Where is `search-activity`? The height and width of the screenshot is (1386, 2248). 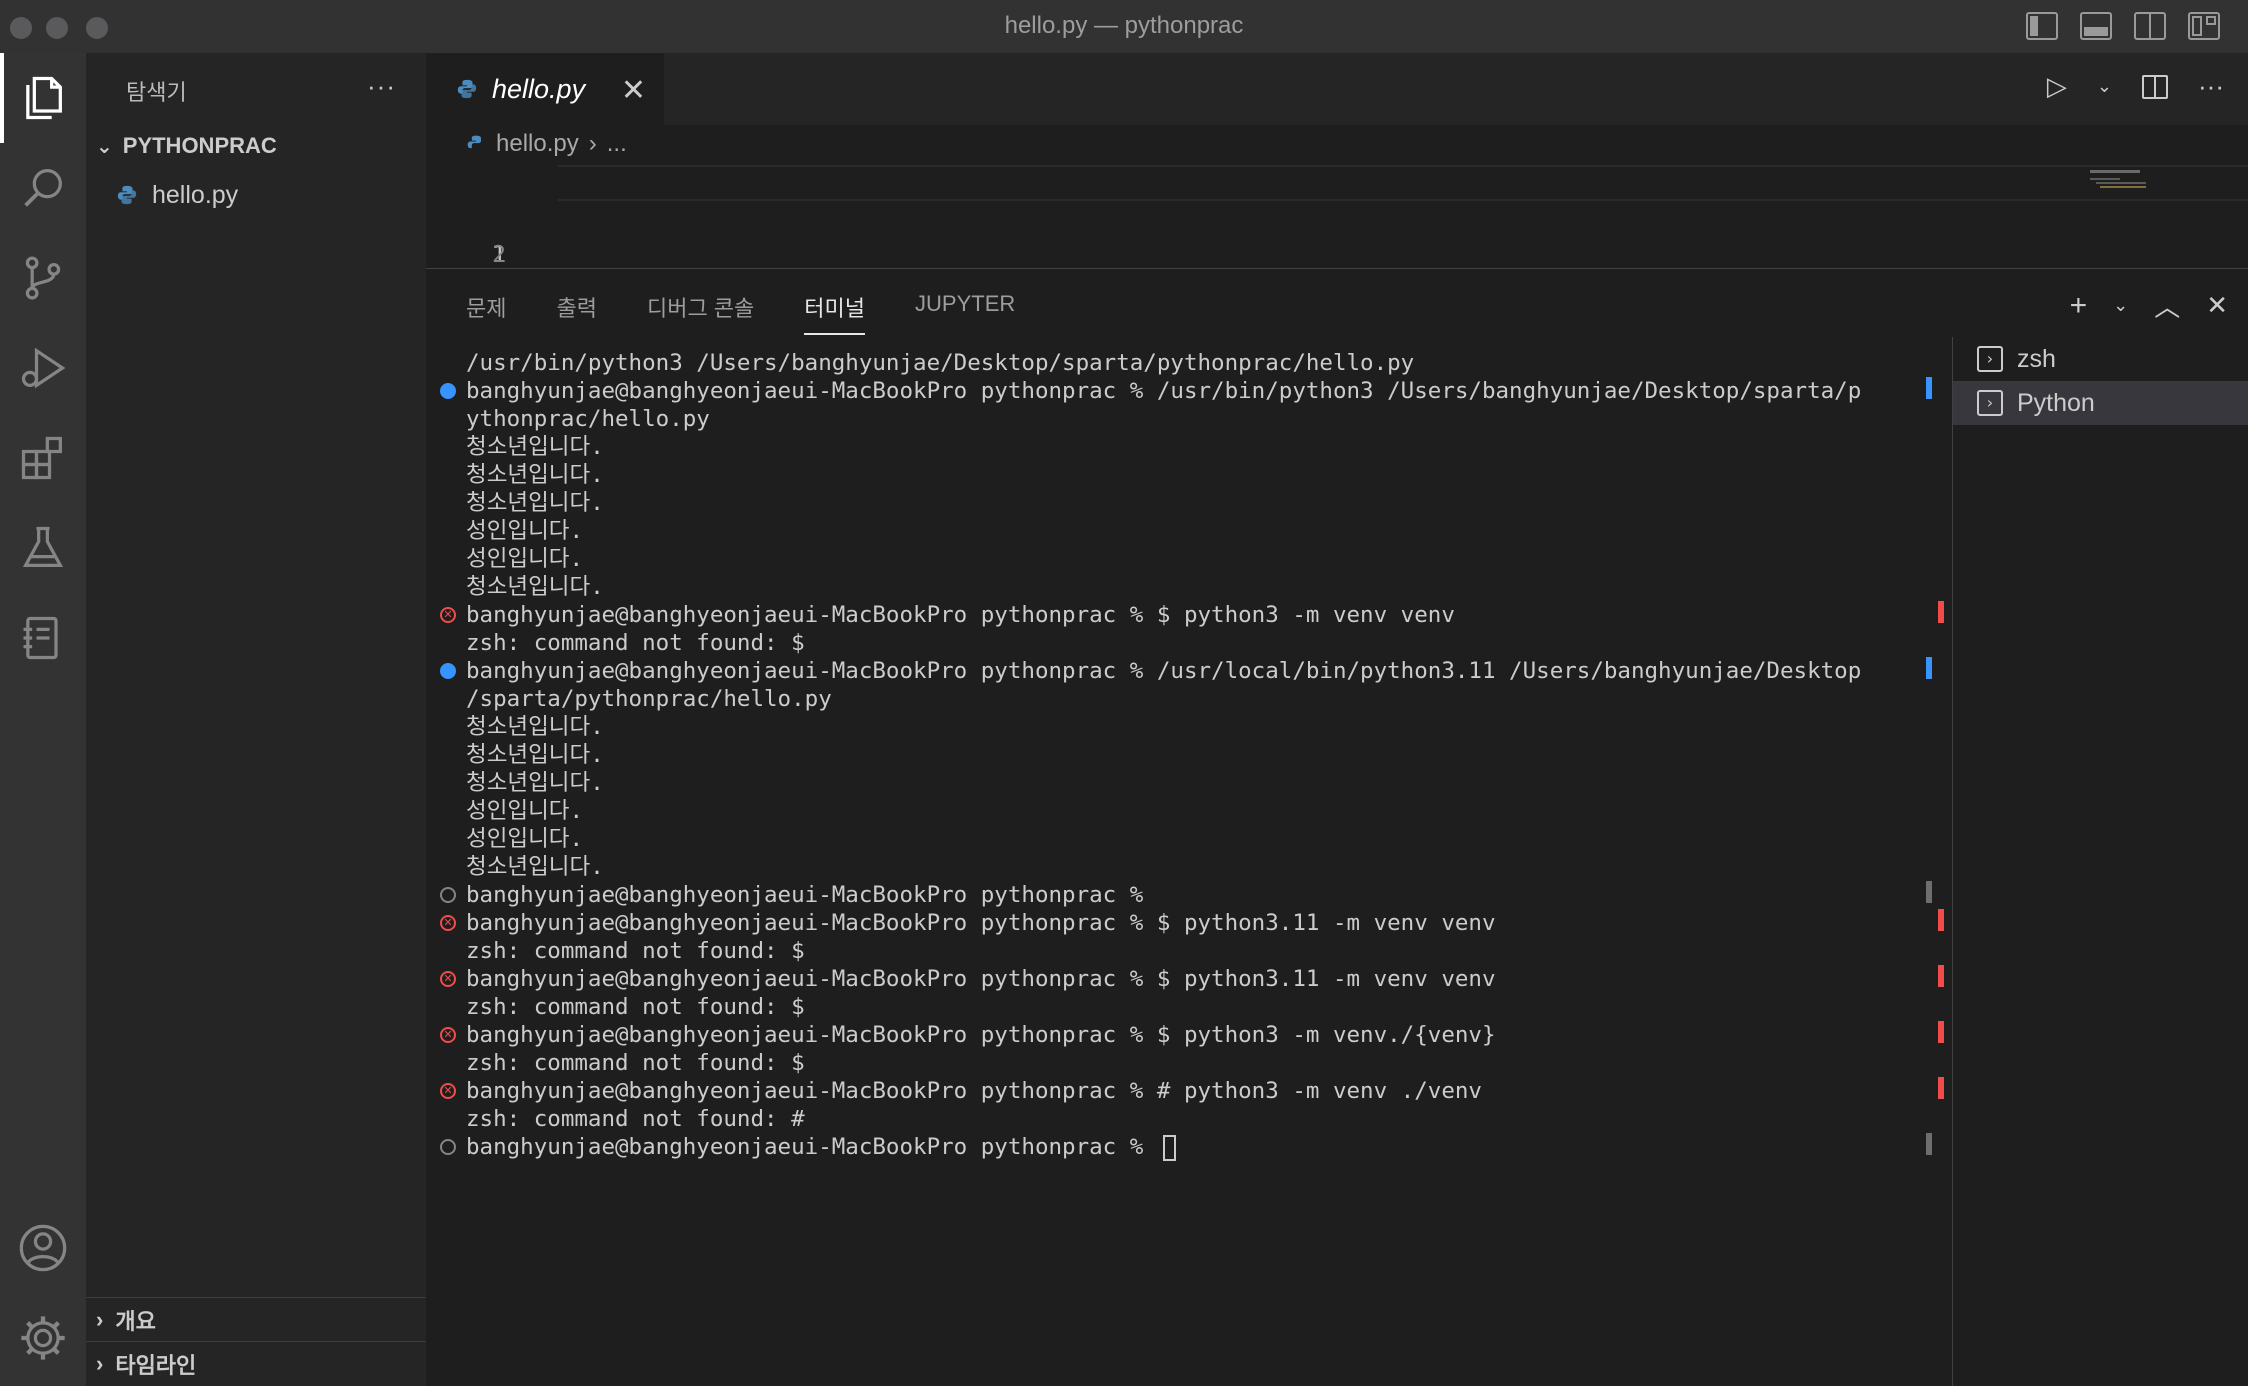
search-activity is located at coordinates (43, 188).